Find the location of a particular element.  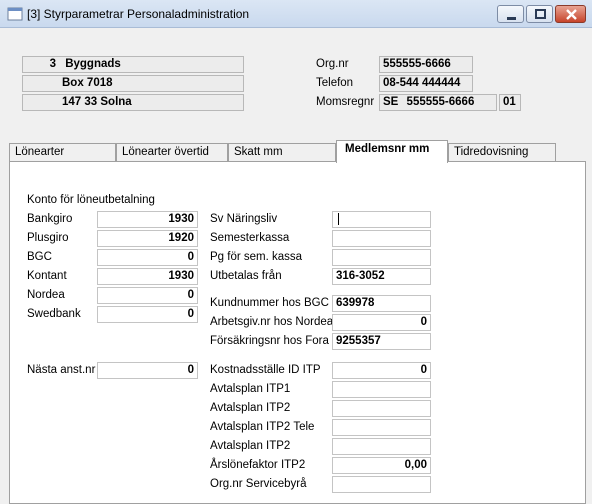

tab-lonearter: Lönearter is located at coordinates (62, 152).